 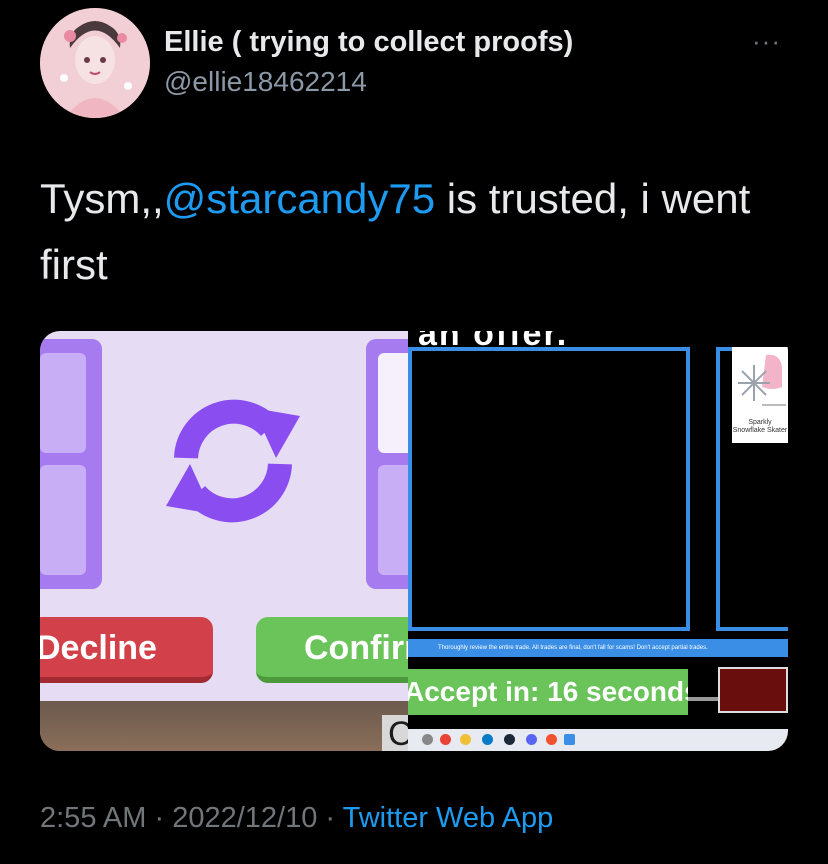 What do you see at coordinates (265, 82) in the screenshot?
I see `author-handle: @ellie18462214` at bounding box center [265, 82].